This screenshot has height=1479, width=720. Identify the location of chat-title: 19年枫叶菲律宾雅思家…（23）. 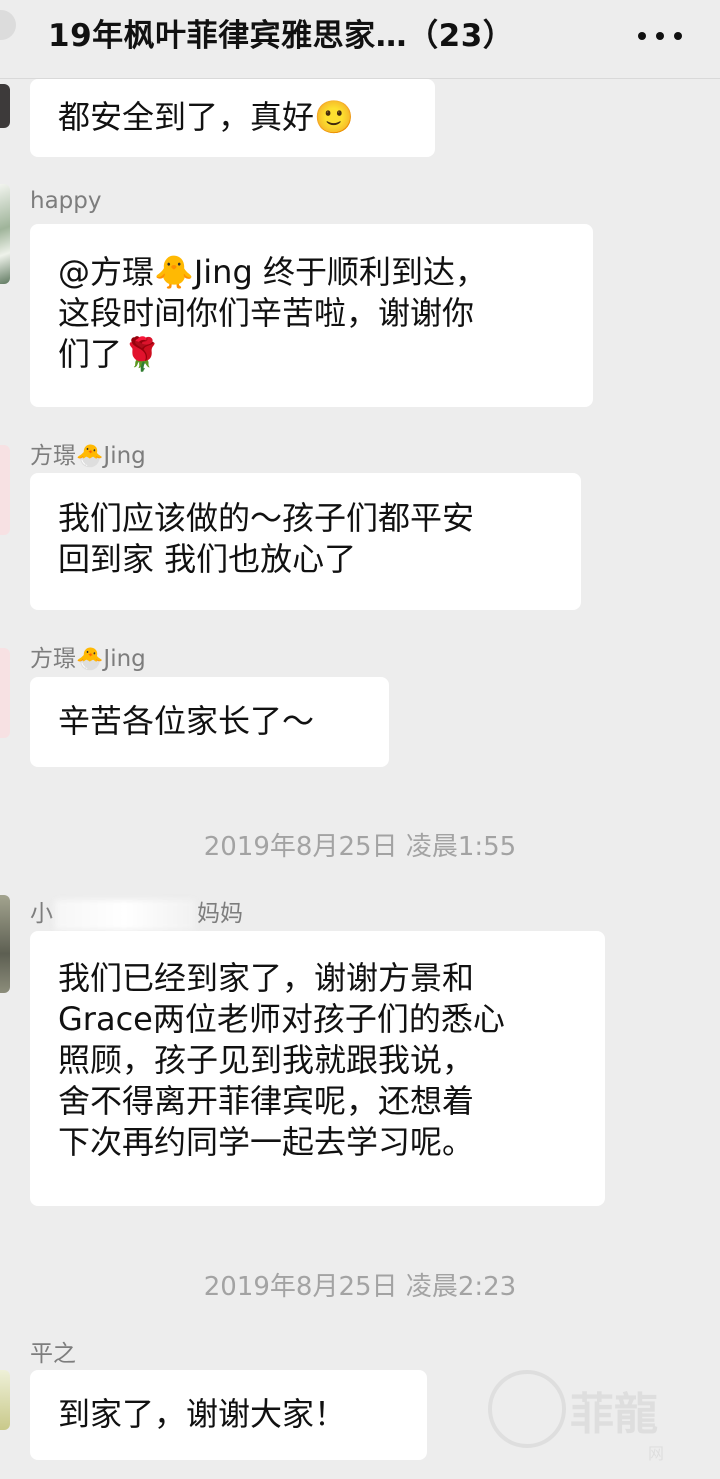
(281, 36).